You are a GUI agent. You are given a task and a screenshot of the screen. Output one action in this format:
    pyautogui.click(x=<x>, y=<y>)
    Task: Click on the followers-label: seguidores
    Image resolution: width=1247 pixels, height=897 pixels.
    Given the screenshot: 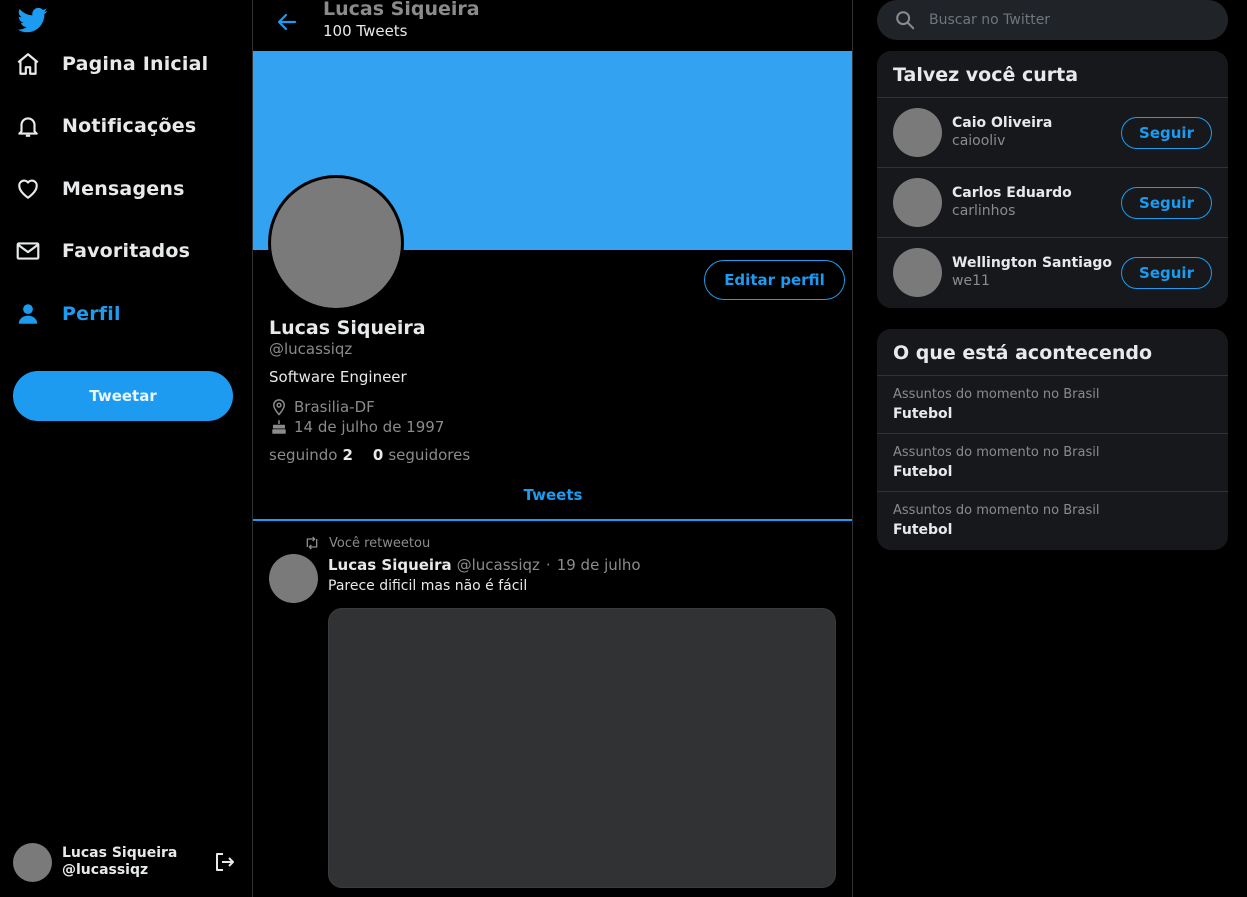 What is the action you would take?
    pyautogui.click(x=429, y=455)
    